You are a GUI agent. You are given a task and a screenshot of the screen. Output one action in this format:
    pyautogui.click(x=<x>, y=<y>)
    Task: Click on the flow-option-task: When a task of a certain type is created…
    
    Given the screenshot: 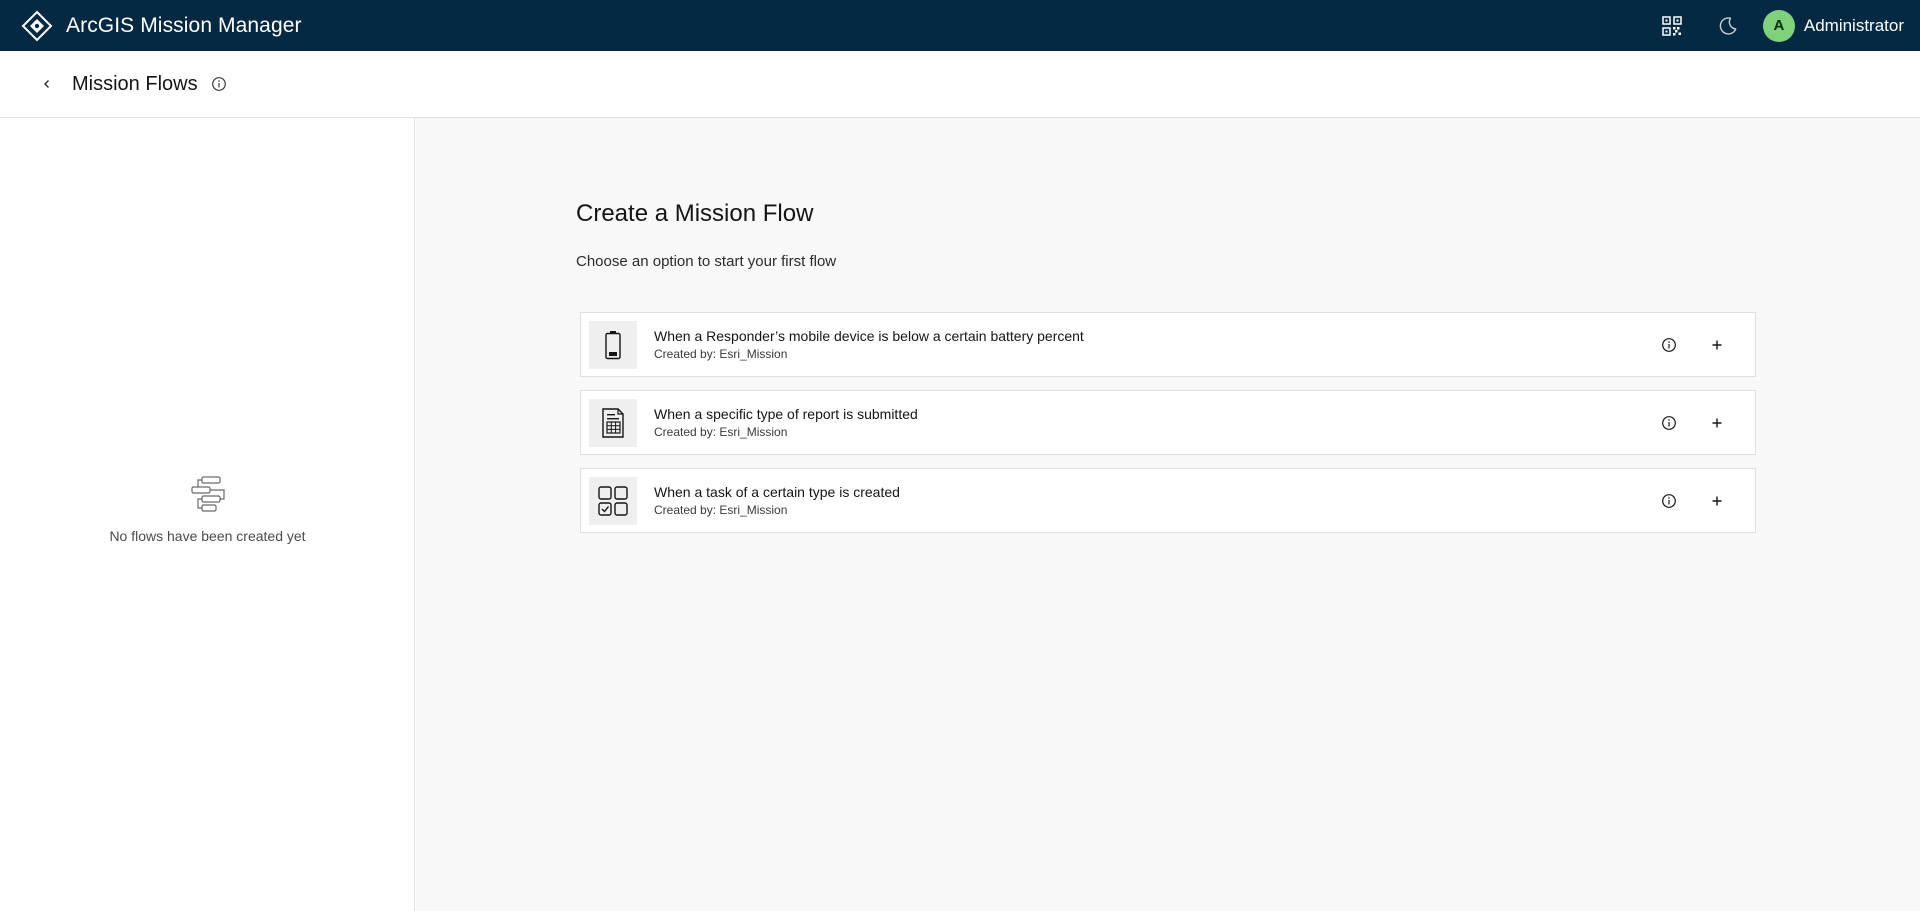 What is the action you would take?
    pyautogui.click(x=1168, y=500)
    